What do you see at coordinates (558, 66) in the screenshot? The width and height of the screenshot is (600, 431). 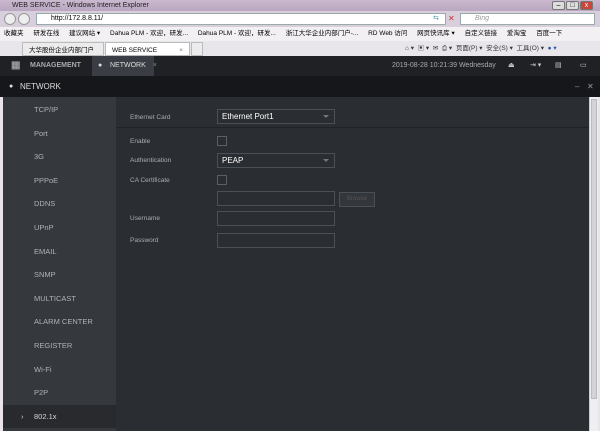 I see `fullscreen-icon: ▤` at bounding box center [558, 66].